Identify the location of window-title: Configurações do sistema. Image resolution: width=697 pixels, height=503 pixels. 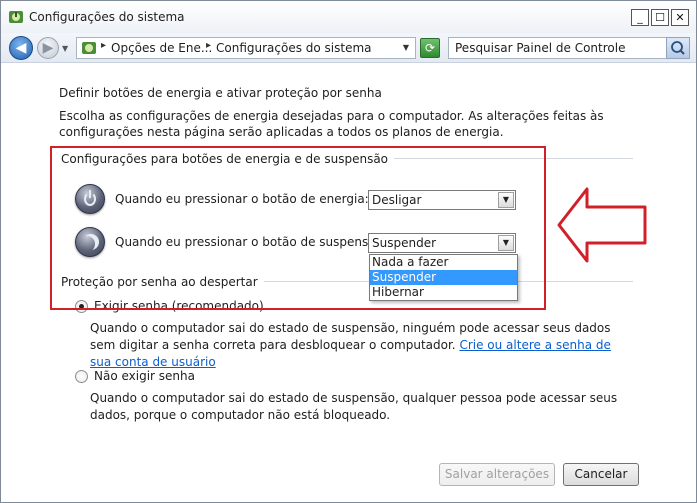
(107, 17).